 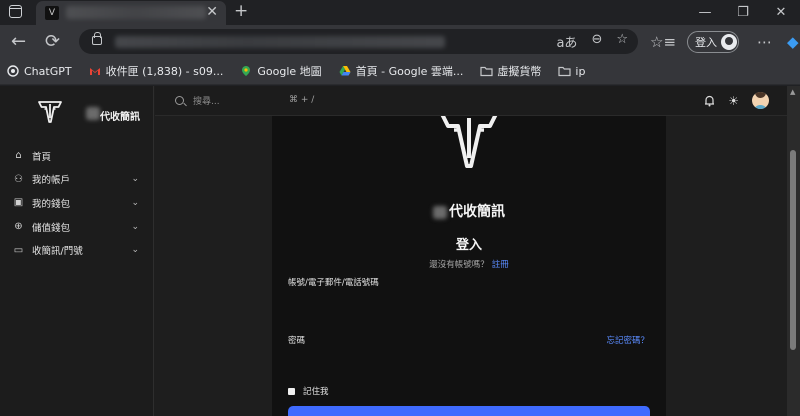 I want to click on brand-name: 代收簡訊, so click(x=120, y=117).